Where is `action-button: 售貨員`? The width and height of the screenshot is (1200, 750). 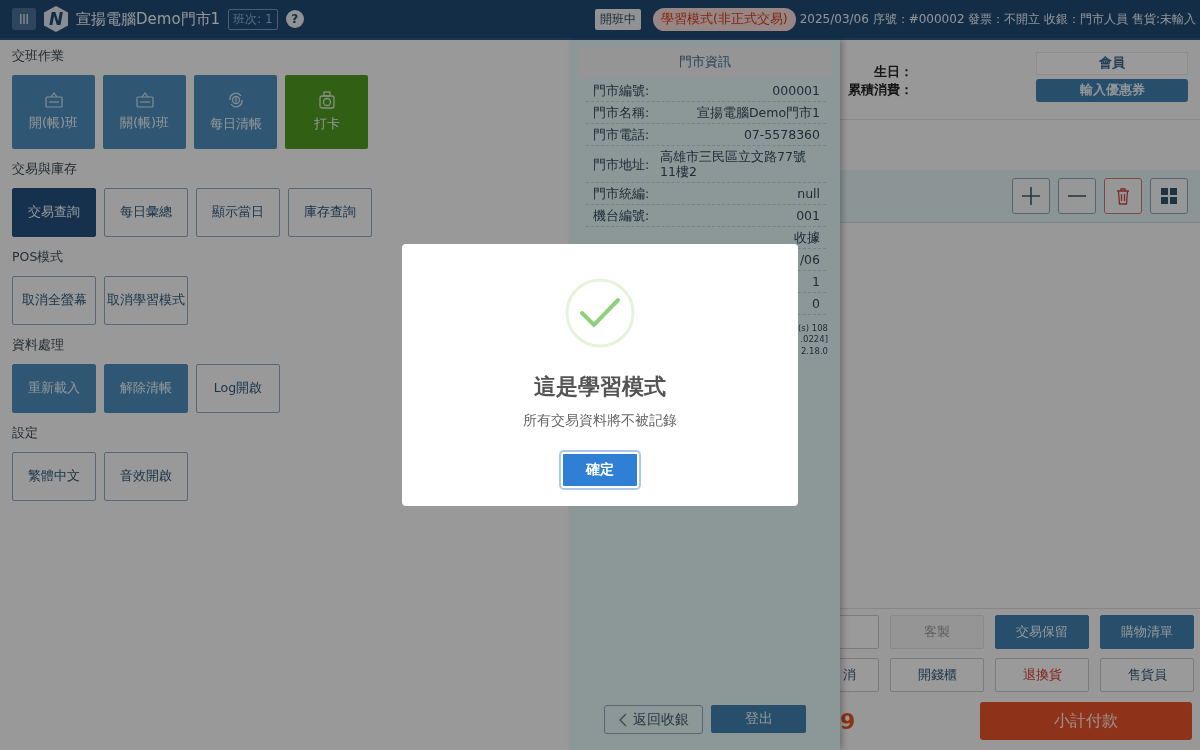
action-button: 售貨員 is located at coordinates (1147, 675).